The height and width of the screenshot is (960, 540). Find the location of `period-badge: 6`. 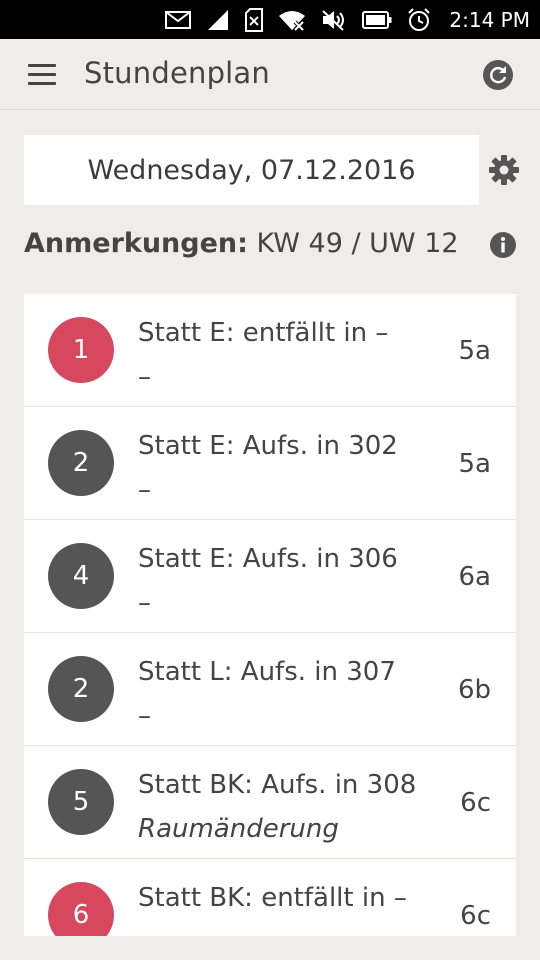

period-badge: 6 is located at coordinates (81, 909).